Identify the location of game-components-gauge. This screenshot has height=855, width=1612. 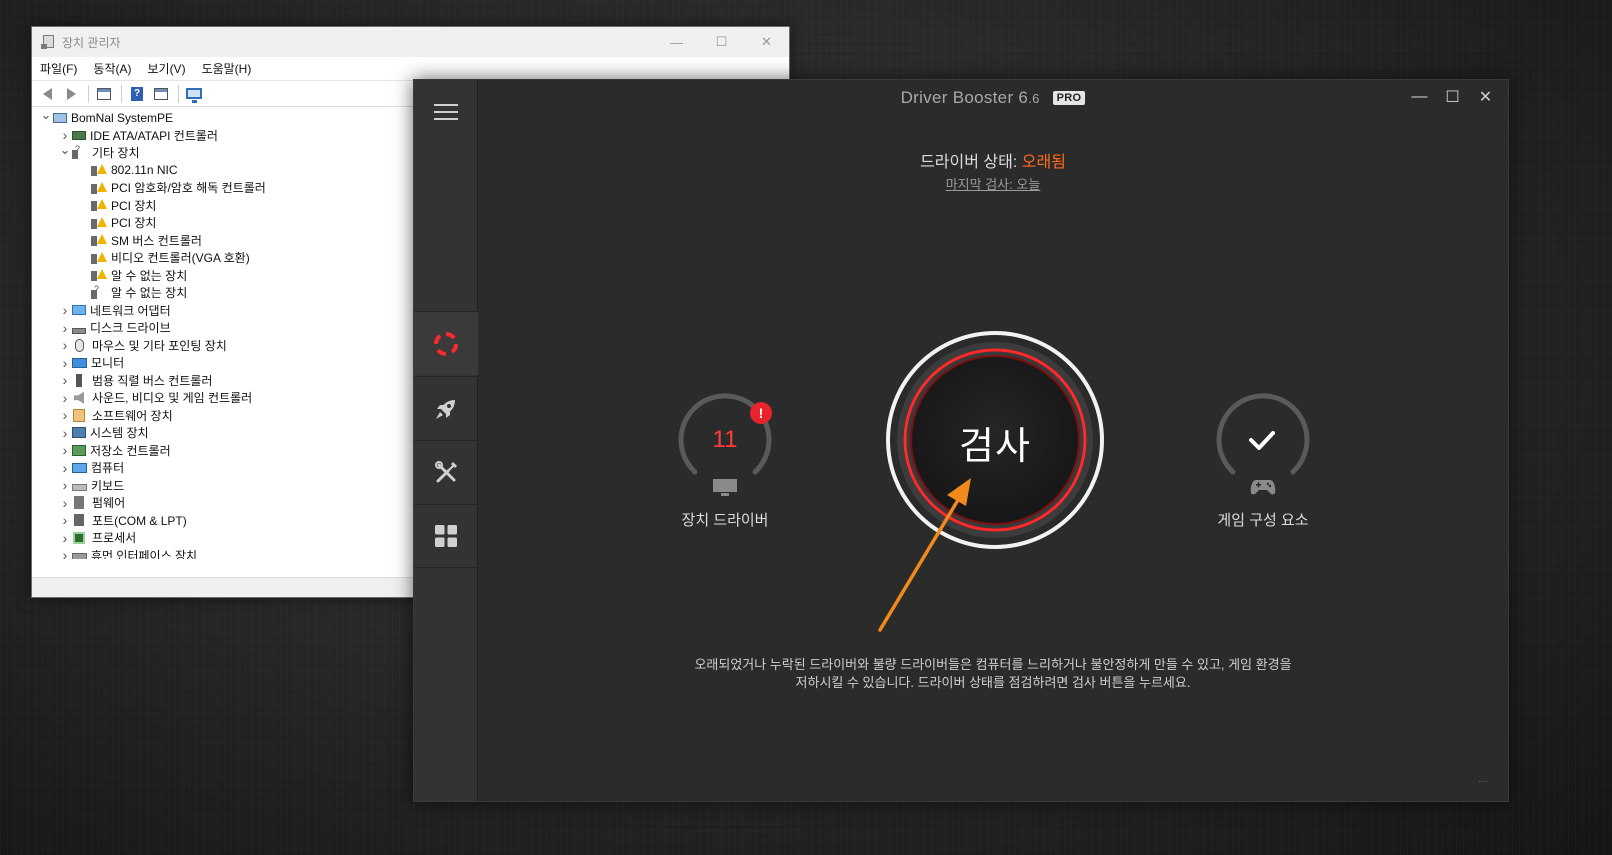
(1263, 442).